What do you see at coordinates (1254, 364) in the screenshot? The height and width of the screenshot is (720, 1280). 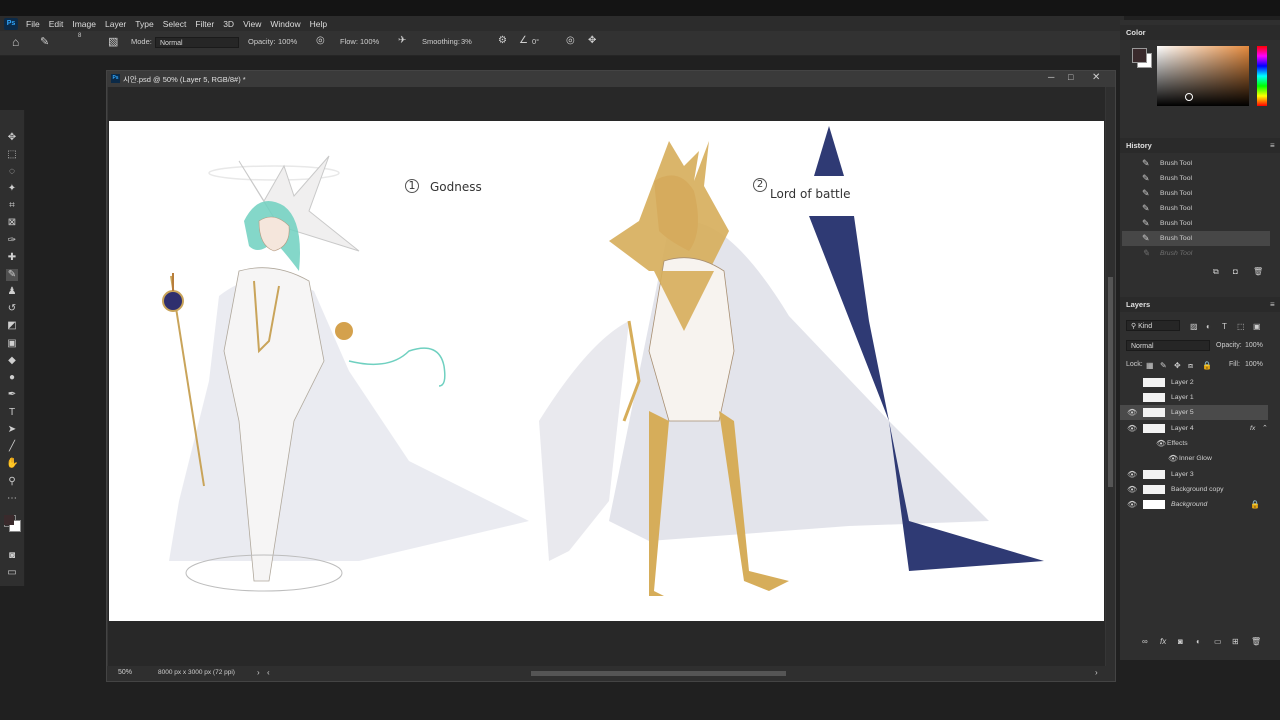 I see `fill-value: 100%` at bounding box center [1254, 364].